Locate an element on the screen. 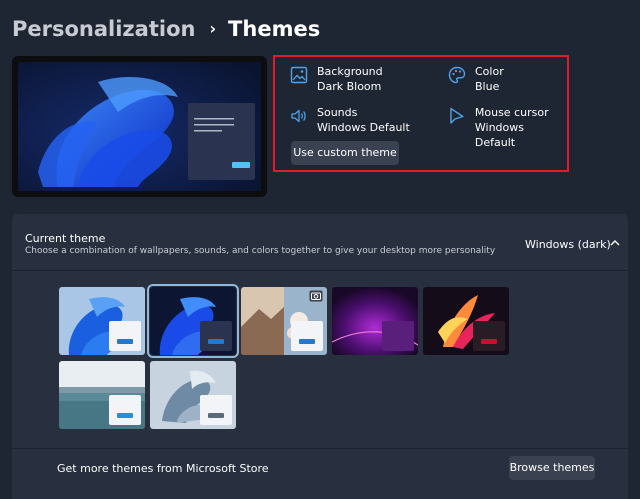  theme-preview is located at coordinates (139, 126).